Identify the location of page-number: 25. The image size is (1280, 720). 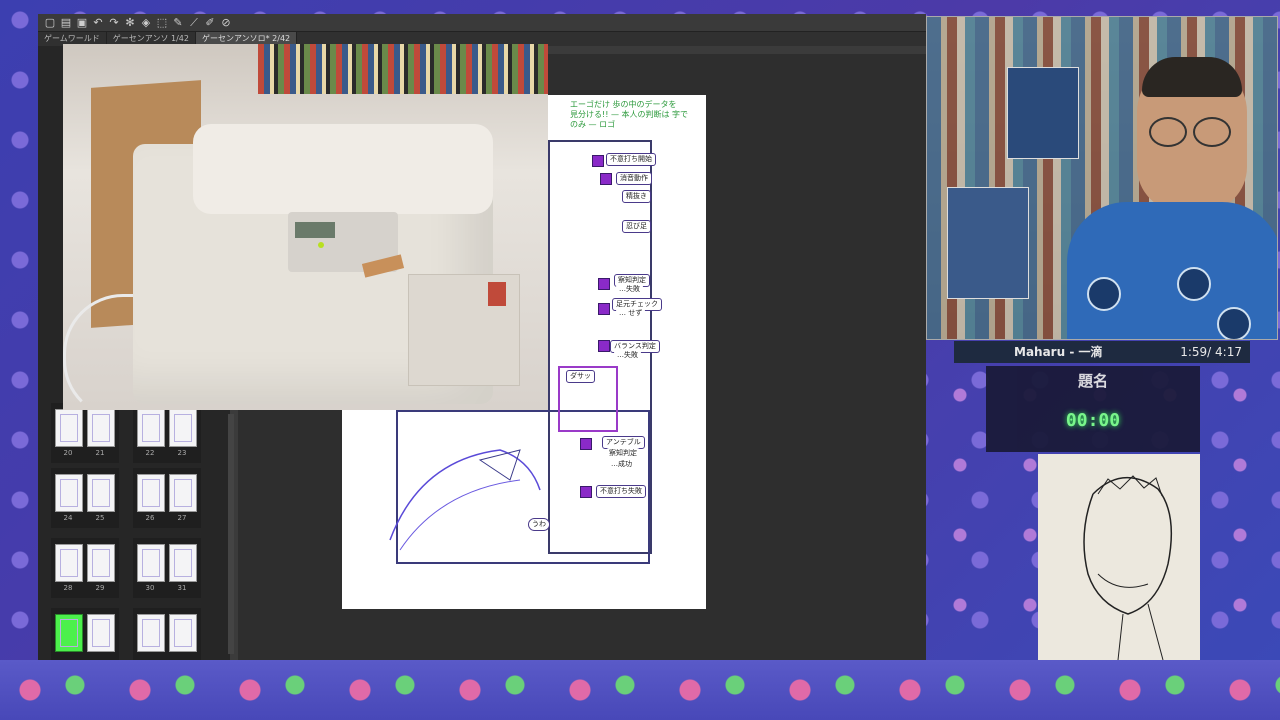
(100, 518).